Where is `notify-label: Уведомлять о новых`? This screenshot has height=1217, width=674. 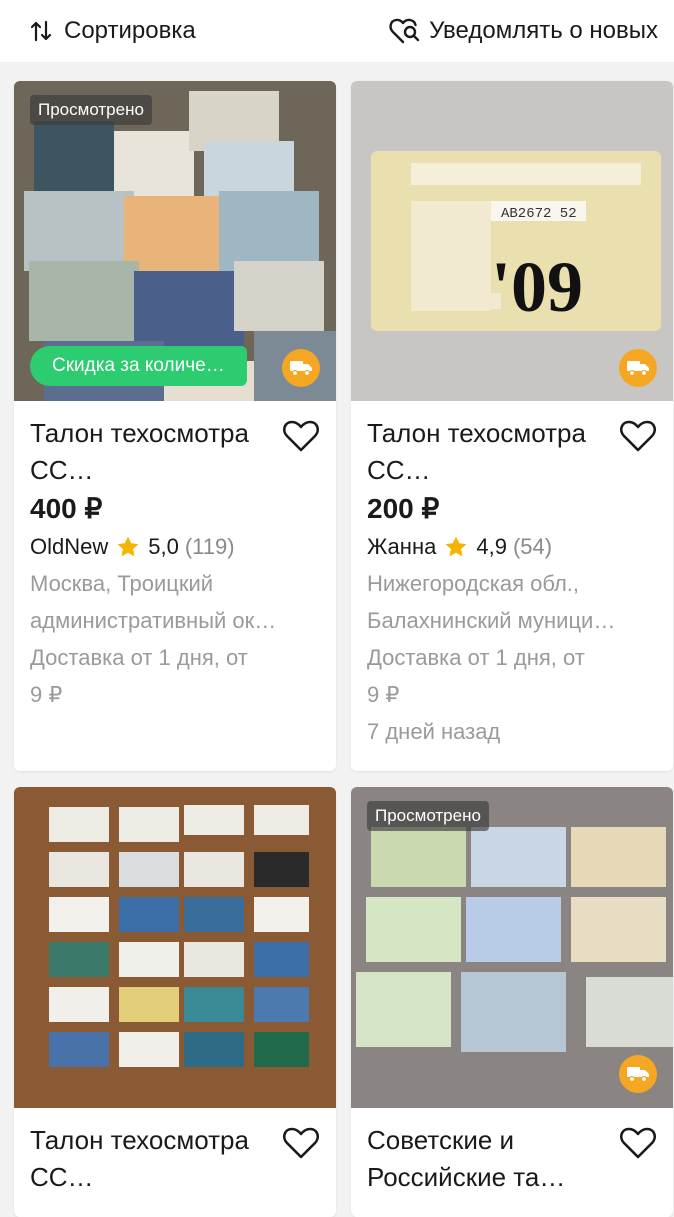
notify-label: Уведомлять о новых is located at coordinates (543, 30).